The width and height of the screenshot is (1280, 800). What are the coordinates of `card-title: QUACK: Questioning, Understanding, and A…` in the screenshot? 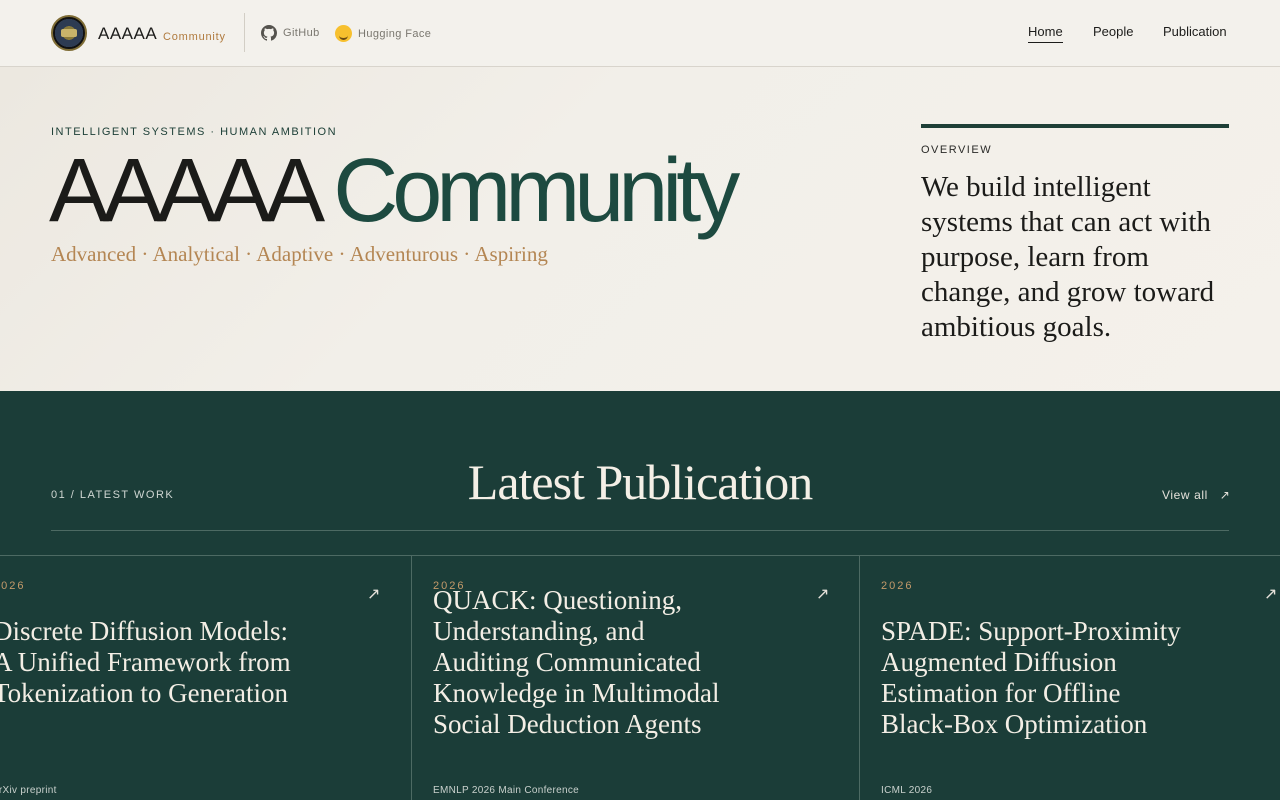 It's located at (576, 662).